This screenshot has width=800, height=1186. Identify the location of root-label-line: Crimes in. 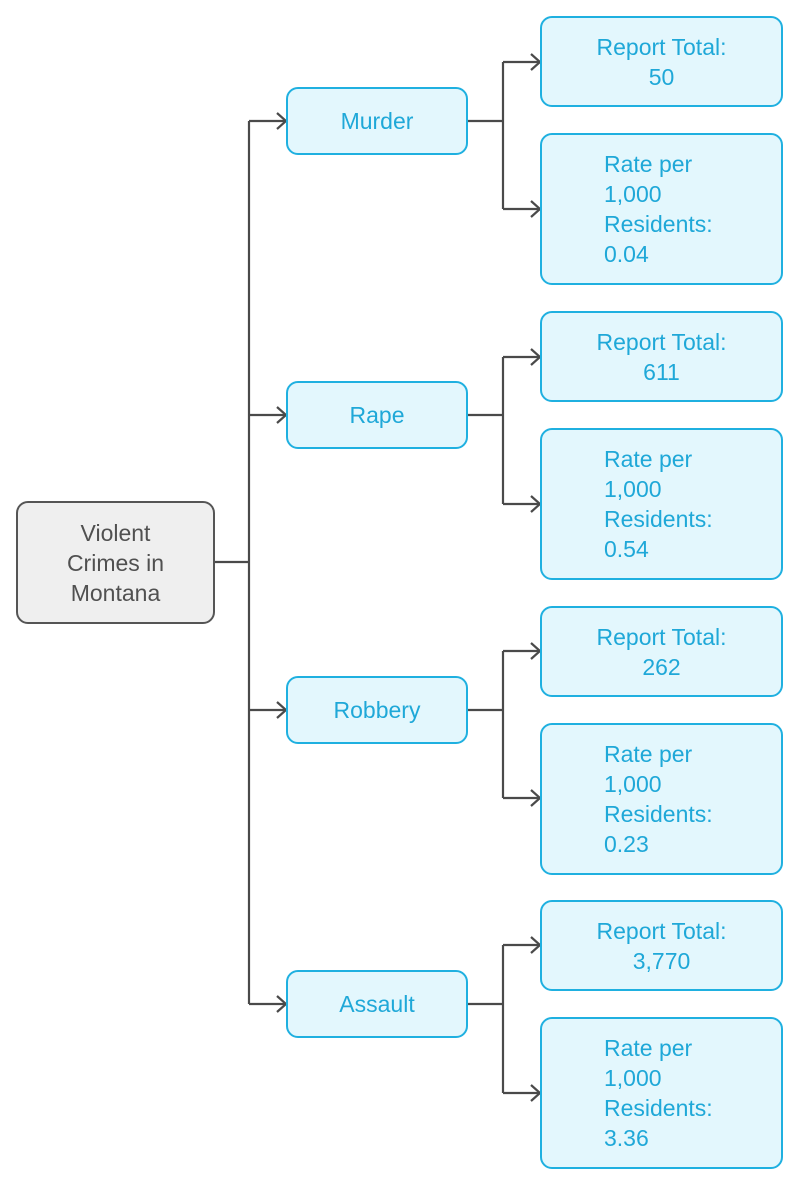
(115, 562).